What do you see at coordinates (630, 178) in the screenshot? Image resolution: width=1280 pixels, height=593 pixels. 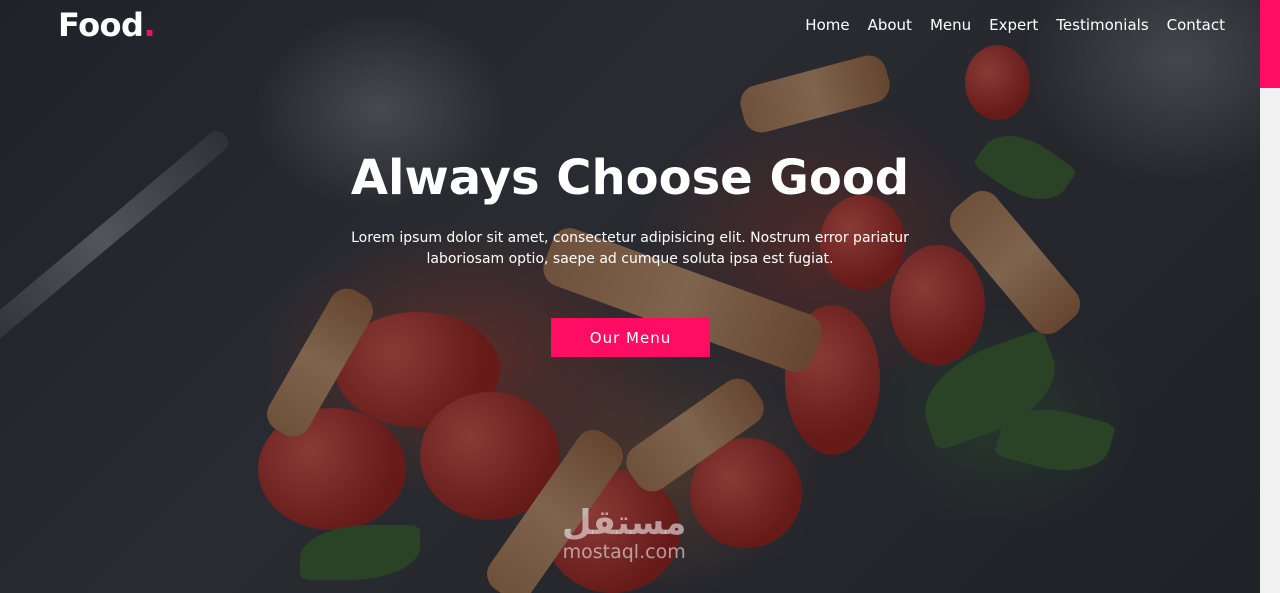 I see `hero-title: Always Choose Good` at bounding box center [630, 178].